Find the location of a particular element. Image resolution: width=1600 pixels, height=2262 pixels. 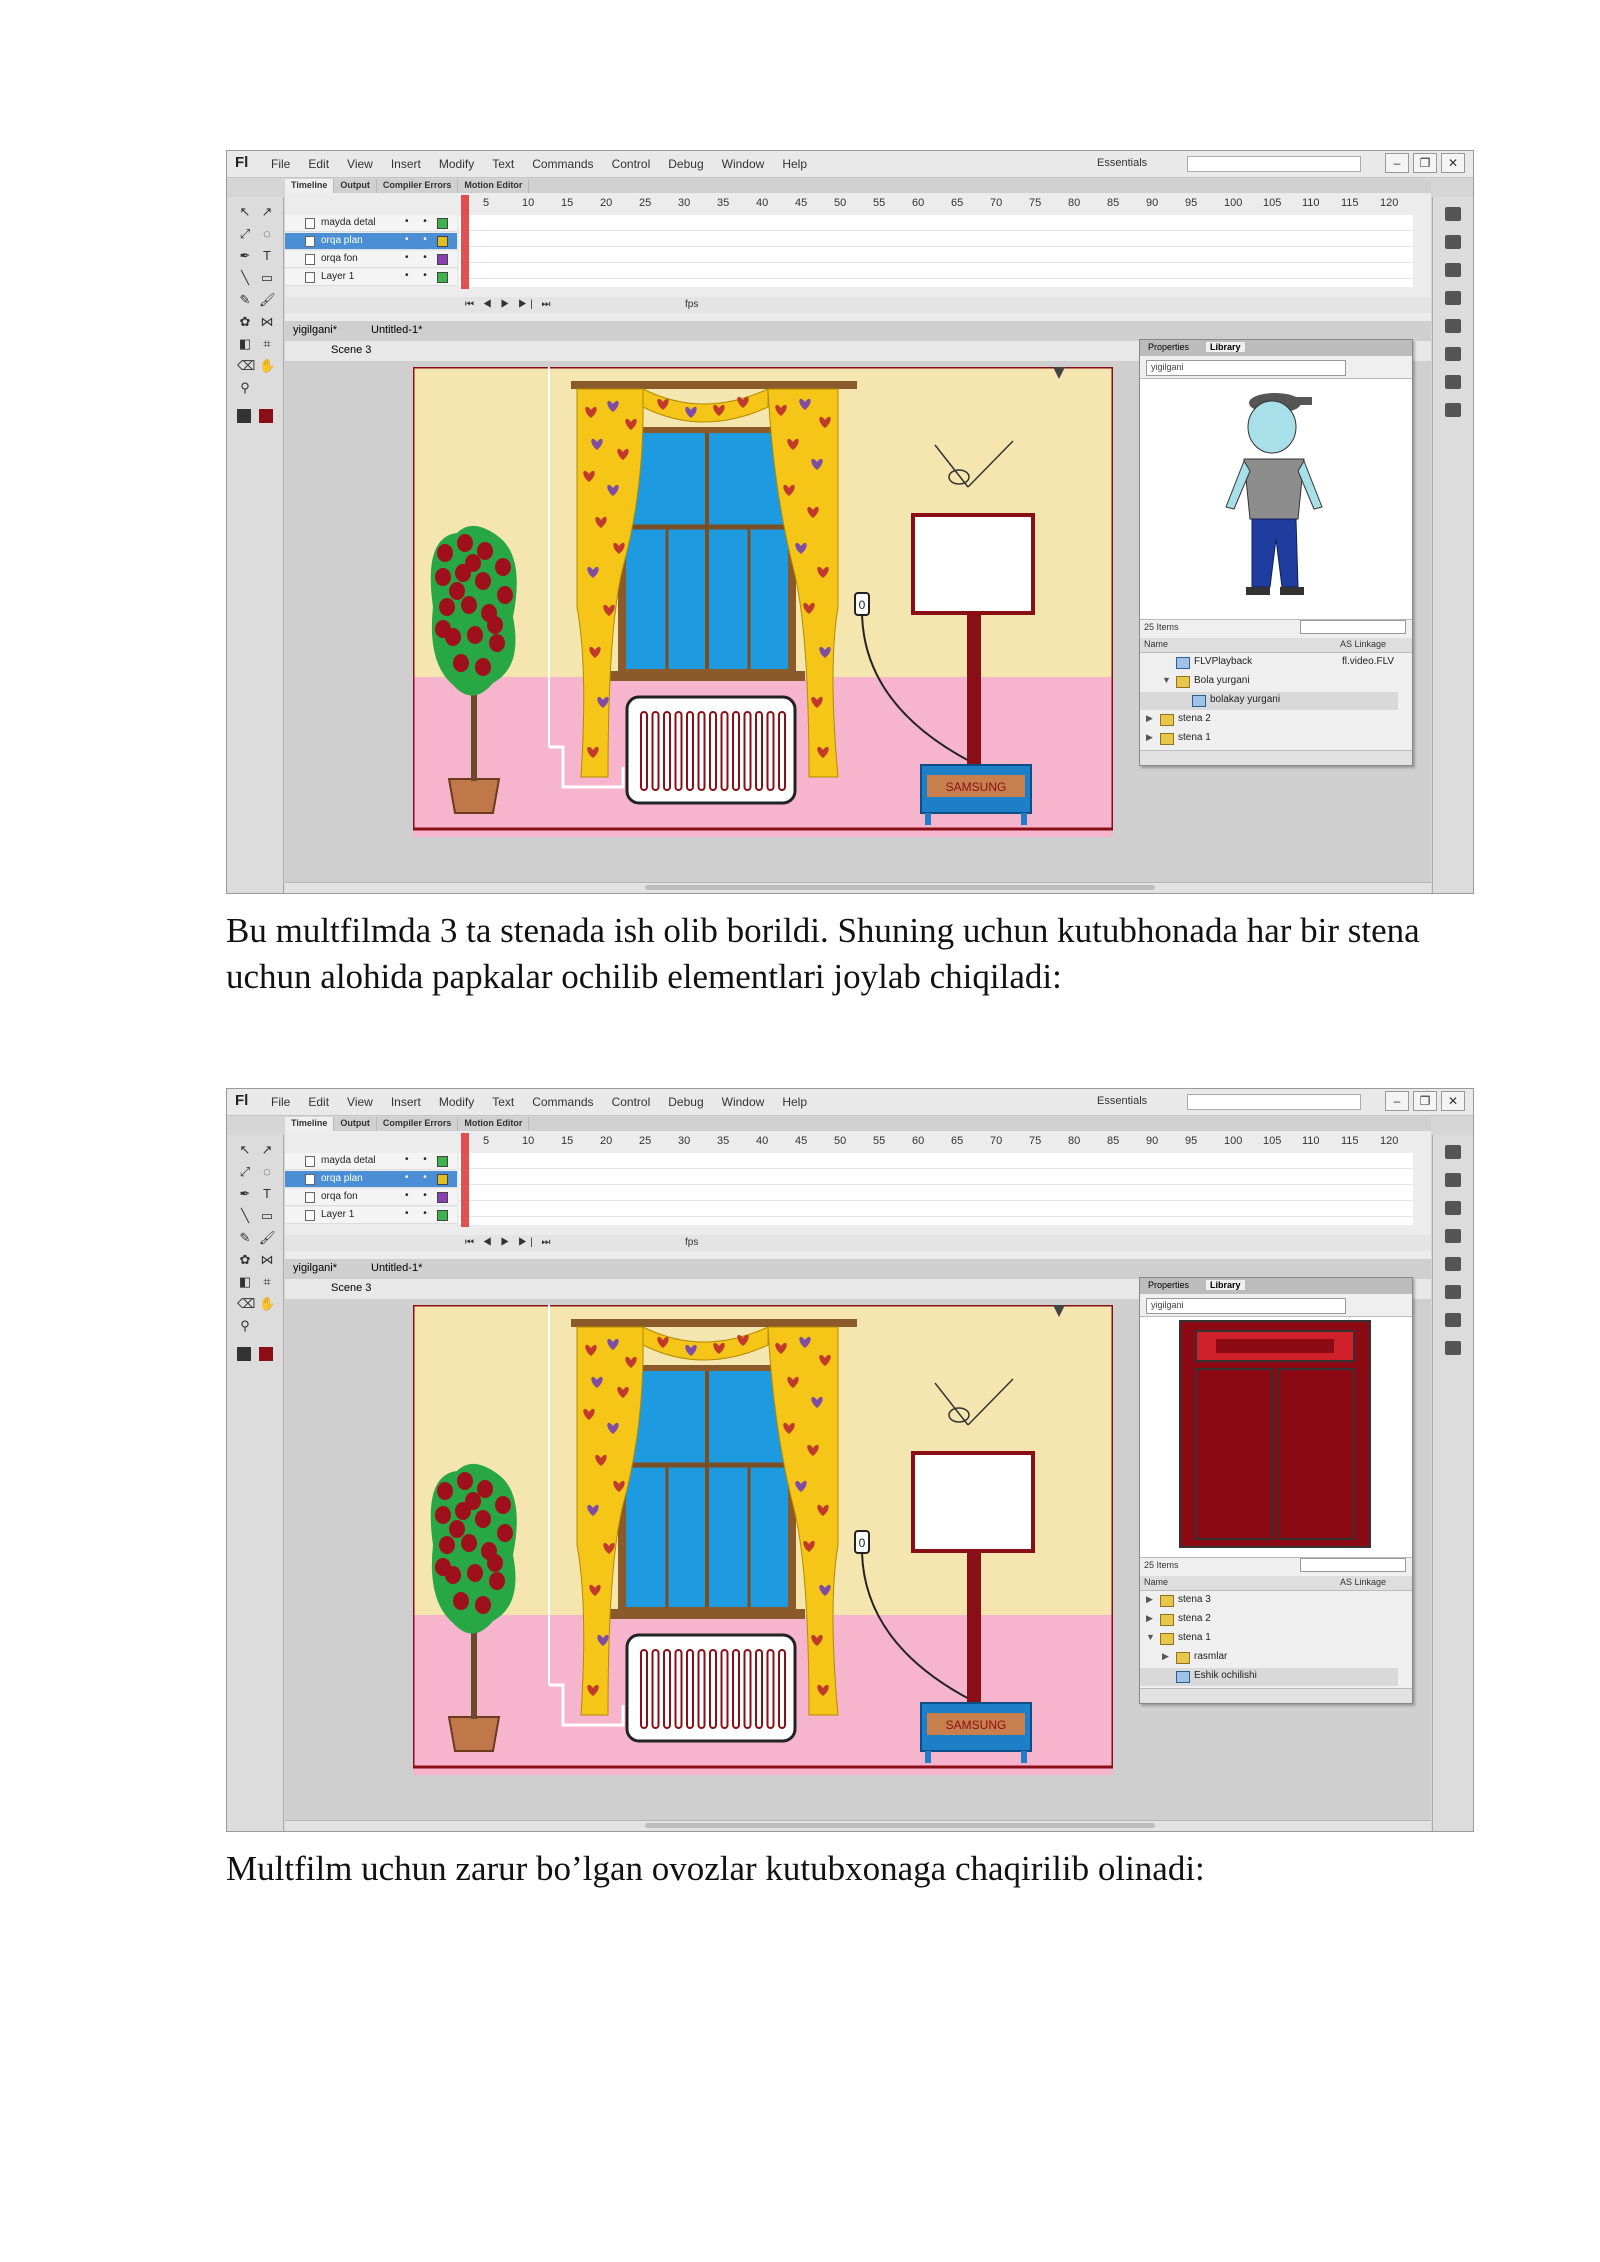

library-item: bolakay yurgani is located at coordinates (1269, 701).